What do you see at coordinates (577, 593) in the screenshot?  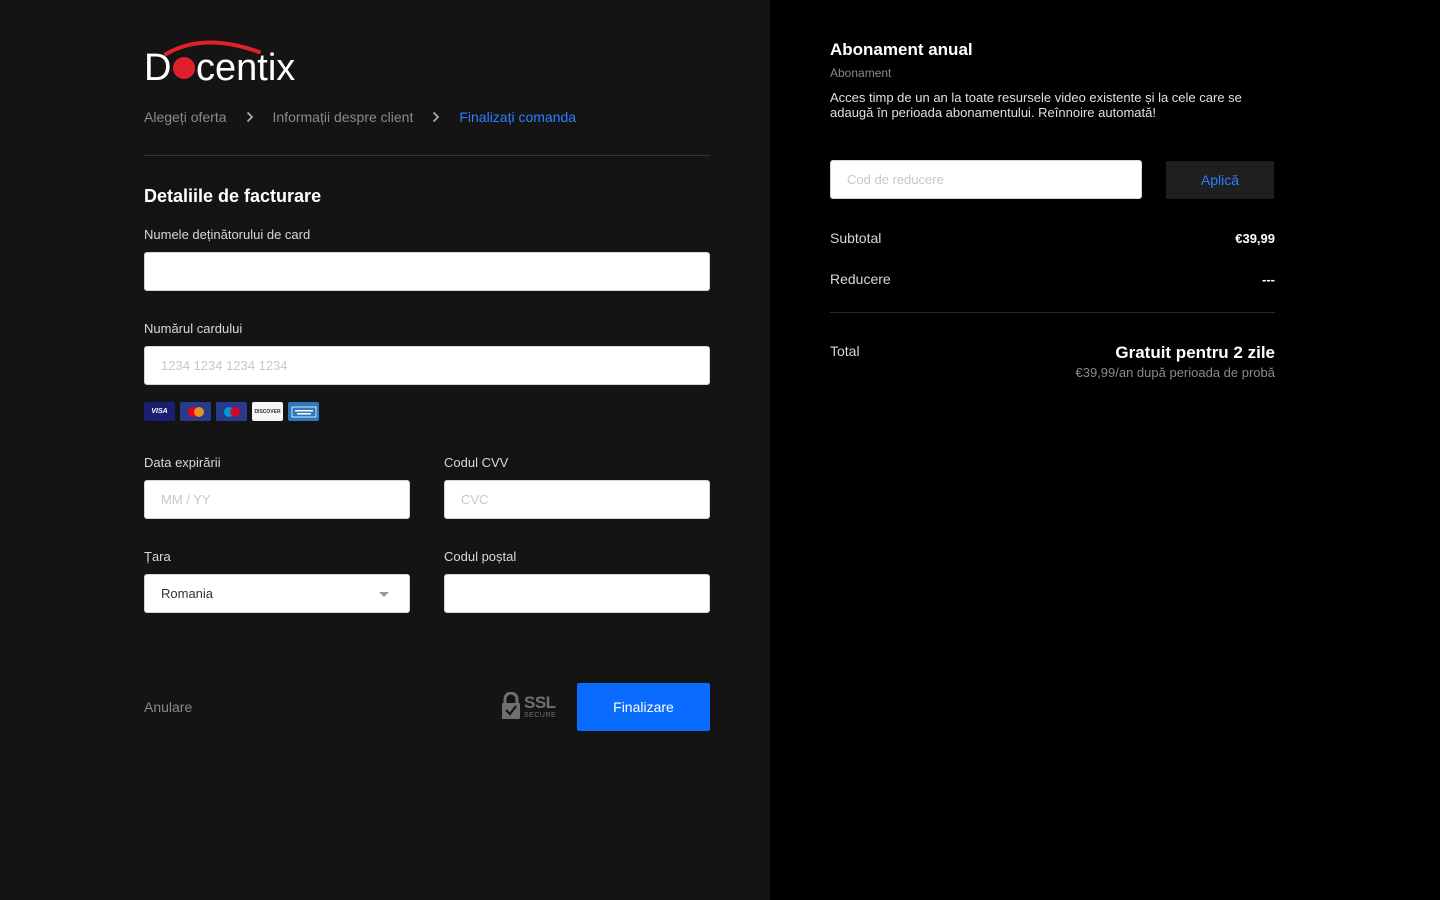 I see `postal-code-input` at bounding box center [577, 593].